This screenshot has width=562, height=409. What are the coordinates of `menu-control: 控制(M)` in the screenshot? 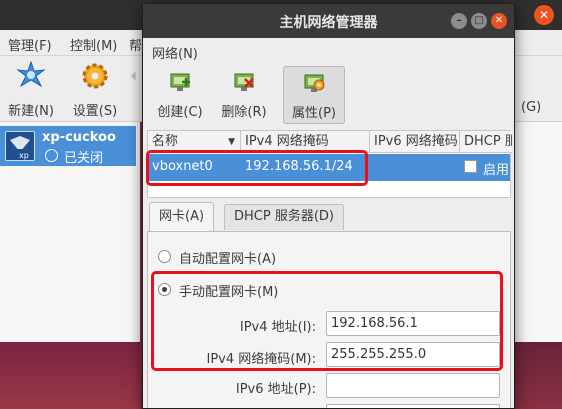 It's located at (93, 44).